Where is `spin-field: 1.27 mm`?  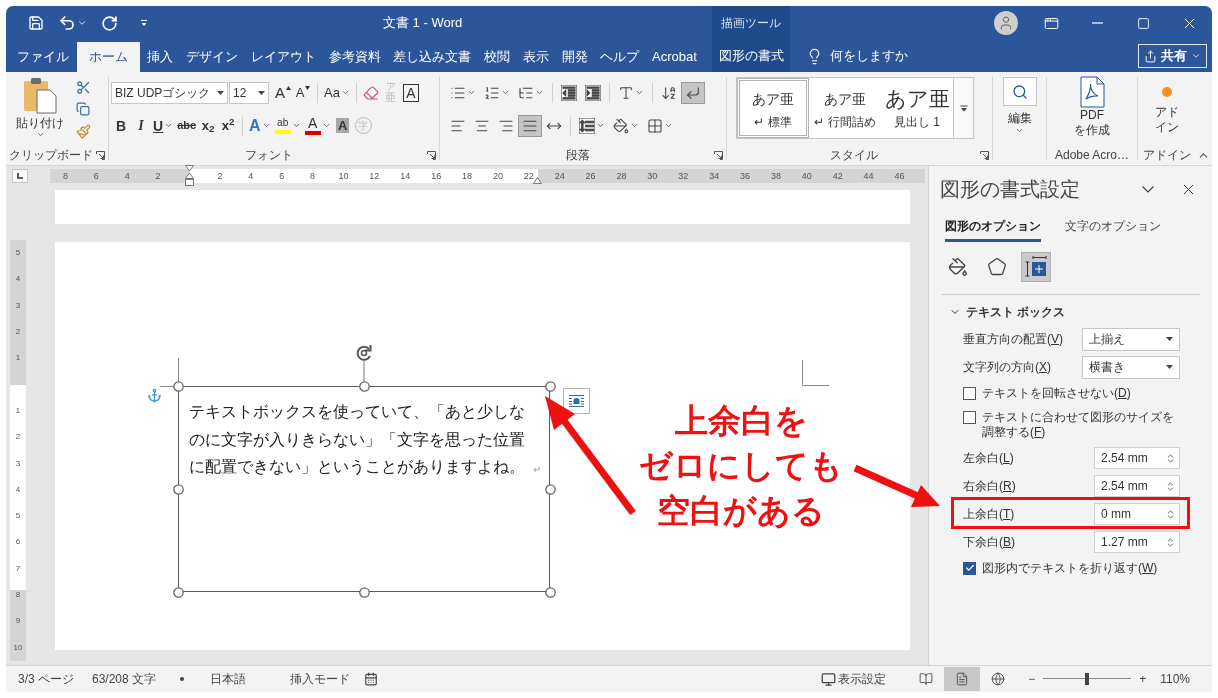
spin-field: 1.27 mm is located at coordinates (1137, 542).